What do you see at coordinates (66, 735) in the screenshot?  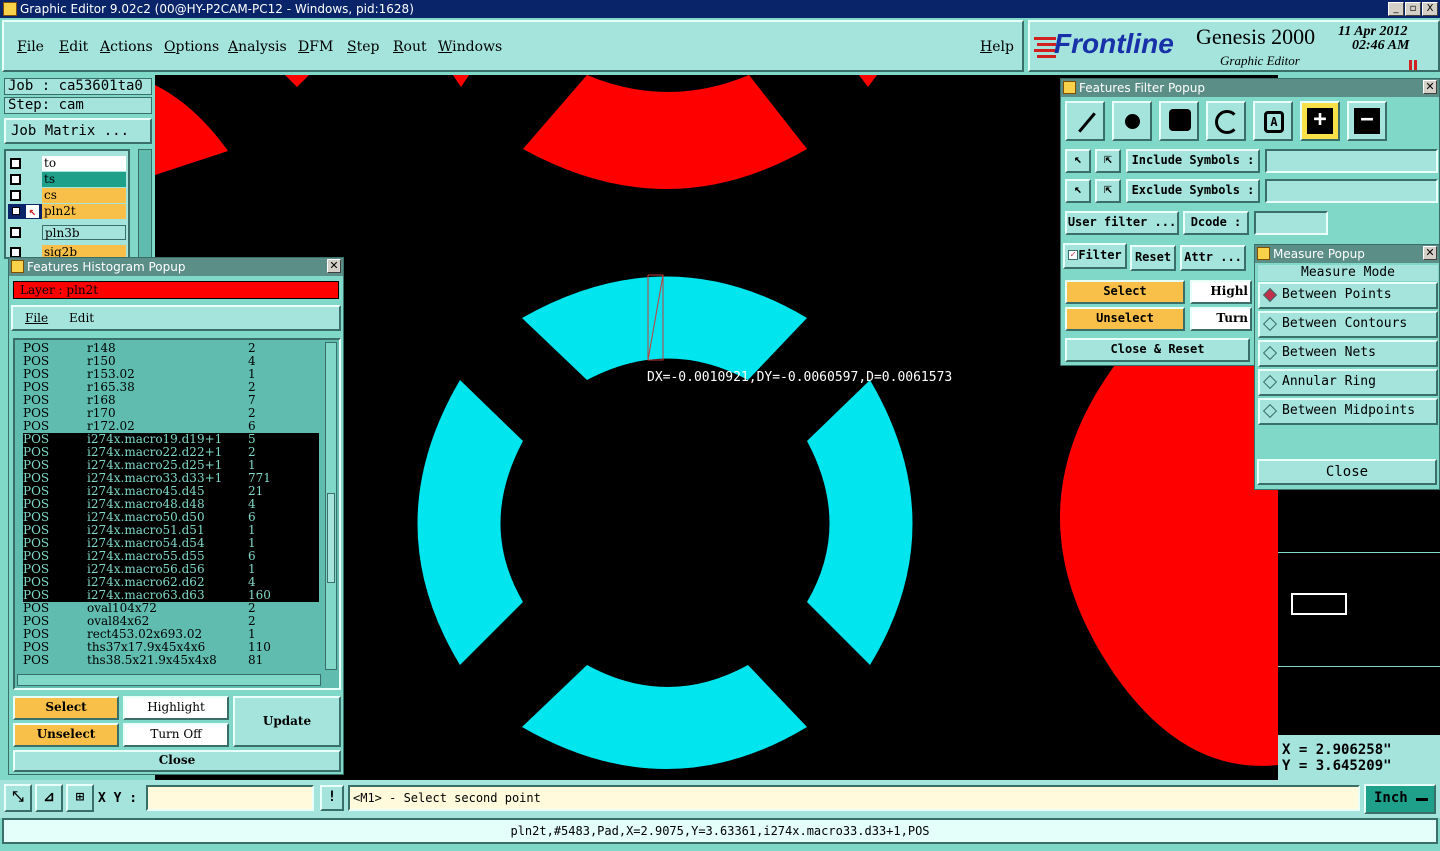 I see `histogram-unselect-button: Unselect` at bounding box center [66, 735].